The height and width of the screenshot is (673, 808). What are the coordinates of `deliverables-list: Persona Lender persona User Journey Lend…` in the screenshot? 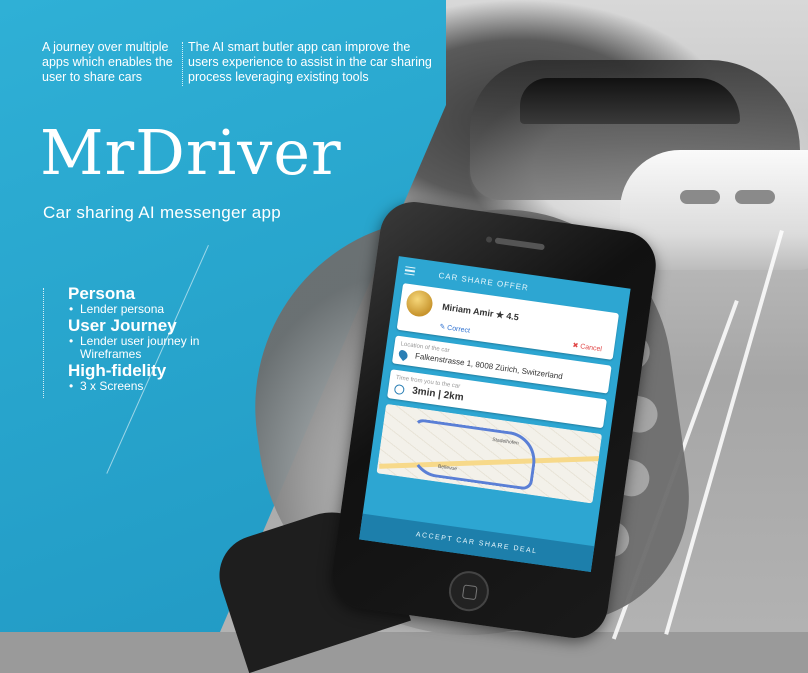 It's located at (141, 338).